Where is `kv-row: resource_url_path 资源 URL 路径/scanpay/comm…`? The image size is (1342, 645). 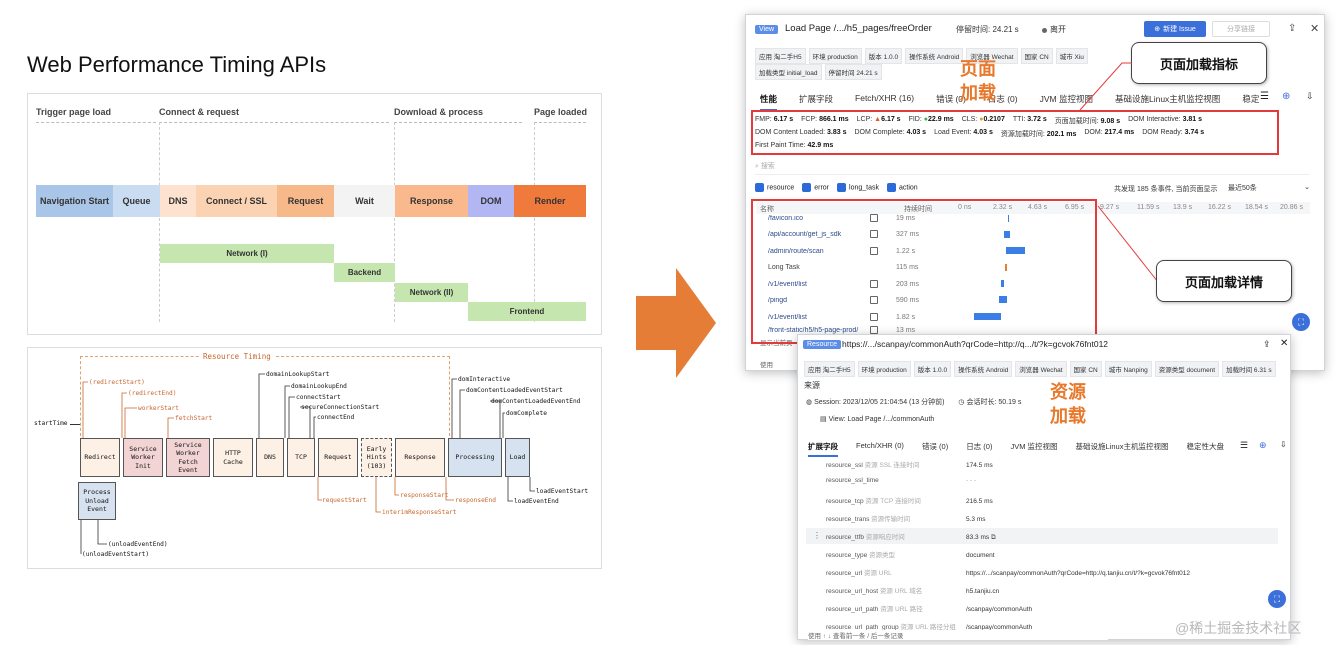 kv-row: resource_url_path 资源 URL 路径/scanpay/comm… is located at coordinates (929, 608).